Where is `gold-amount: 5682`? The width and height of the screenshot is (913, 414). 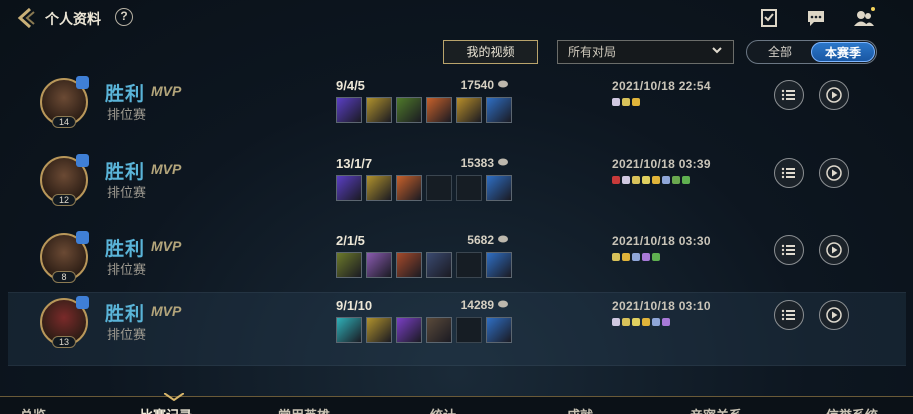 gold-amount: 5682 is located at coordinates (480, 240).